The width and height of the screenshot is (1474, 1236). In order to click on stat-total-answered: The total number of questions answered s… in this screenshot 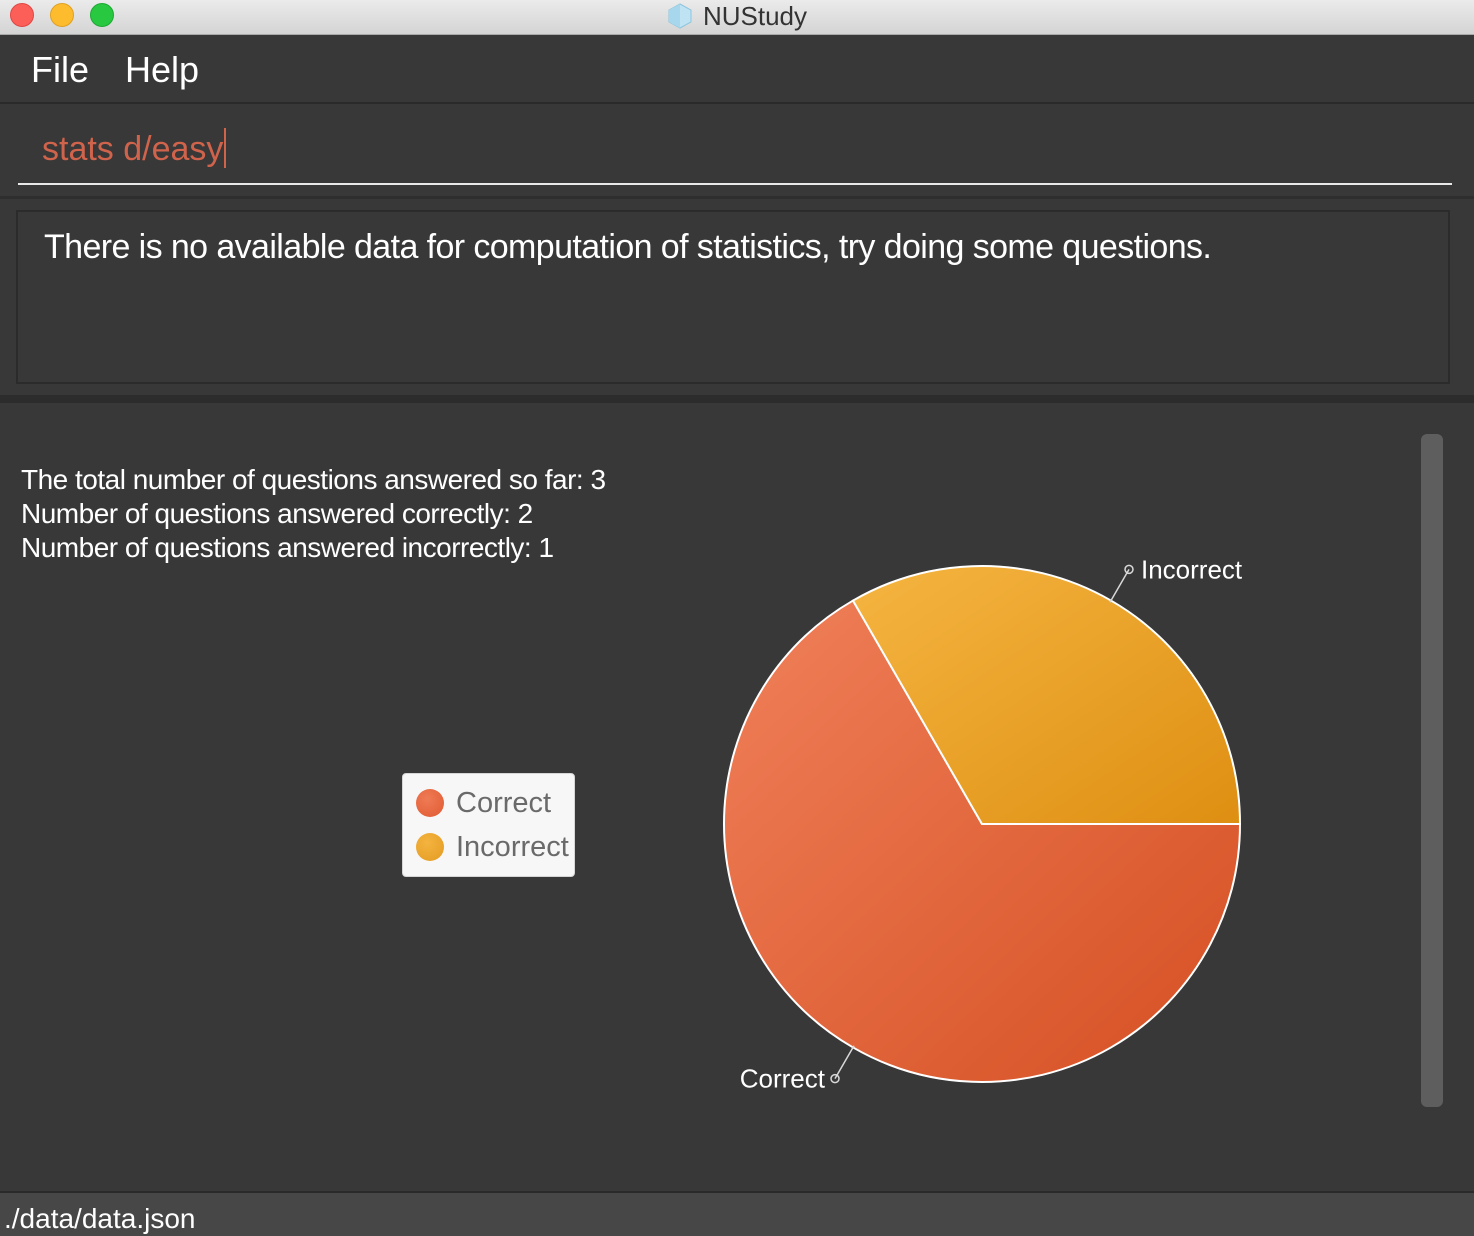, I will do `click(313, 479)`.